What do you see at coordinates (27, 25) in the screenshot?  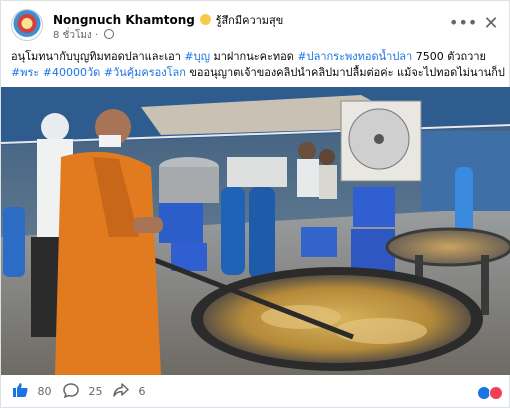 I see `avatar` at bounding box center [27, 25].